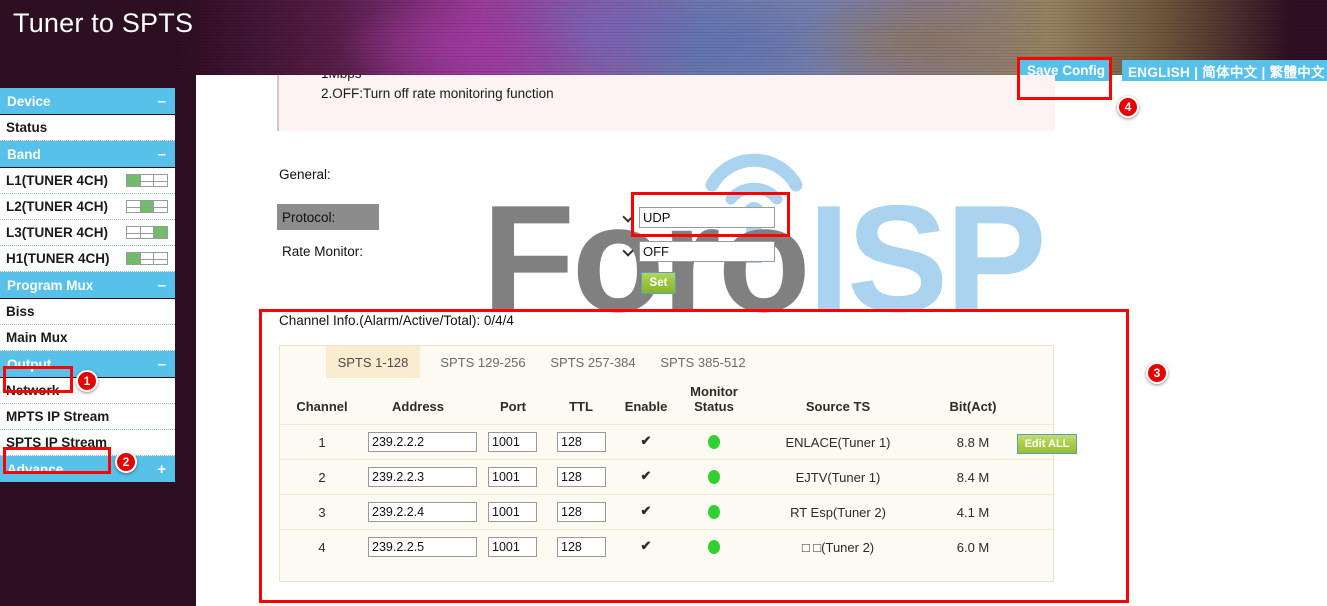  Describe the element at coordinates (20, 311) in the screenshot. I see `sidebar-item-biss-label: Biss` at that location.